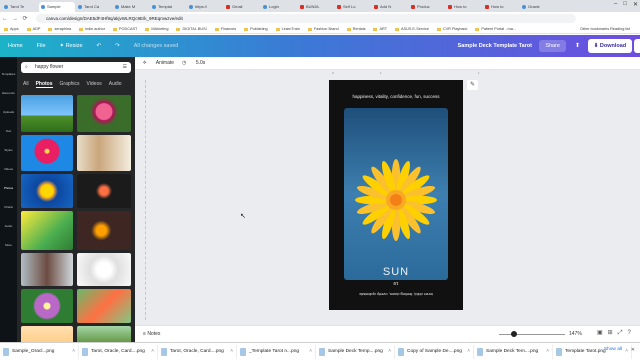  What do you see at coordinates (41, 46) in the screenshot?
I see `file-menu: File` at bounding box center [41, 46].